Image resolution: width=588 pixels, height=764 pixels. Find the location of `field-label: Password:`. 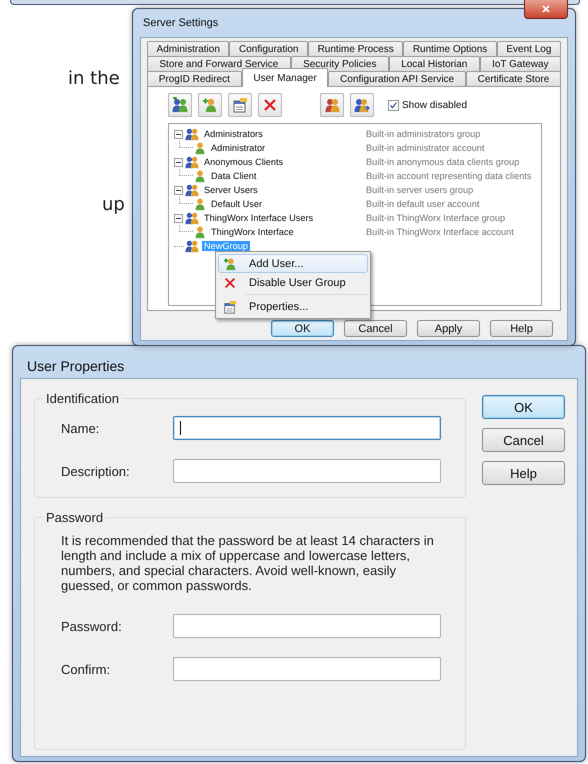

field-label: Password: is located at coordinates (92, 626).